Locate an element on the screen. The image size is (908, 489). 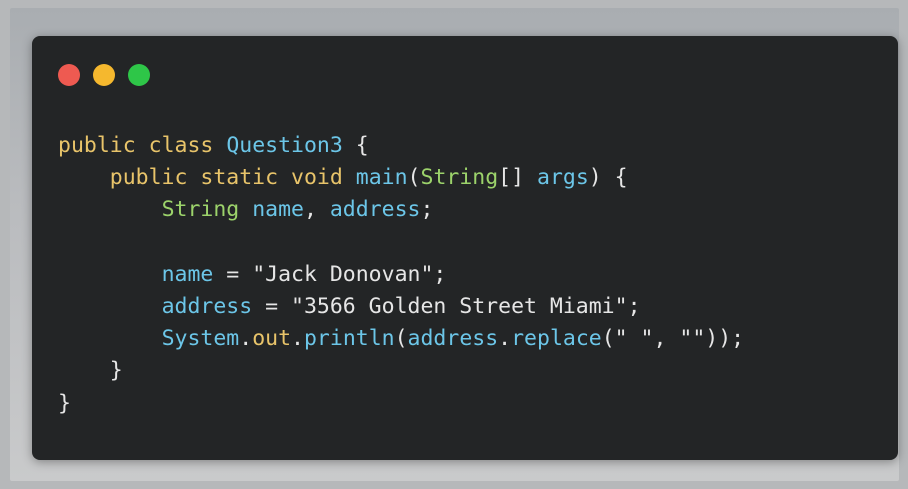
code-token: args is located at coordinates (563, 178).